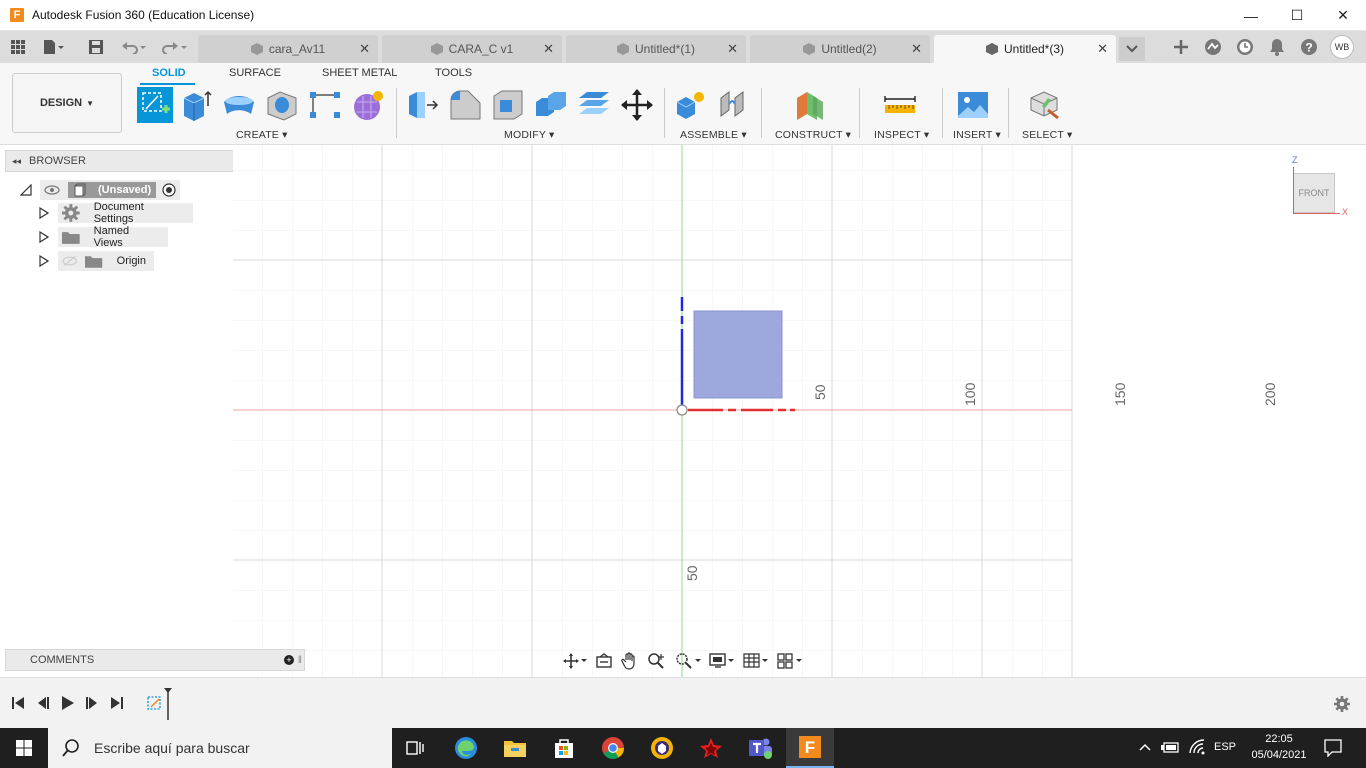 The width and height of the screenshot is (1366, 768). I want to click on timeline-settings-gear-icon, so click(1342, 704).